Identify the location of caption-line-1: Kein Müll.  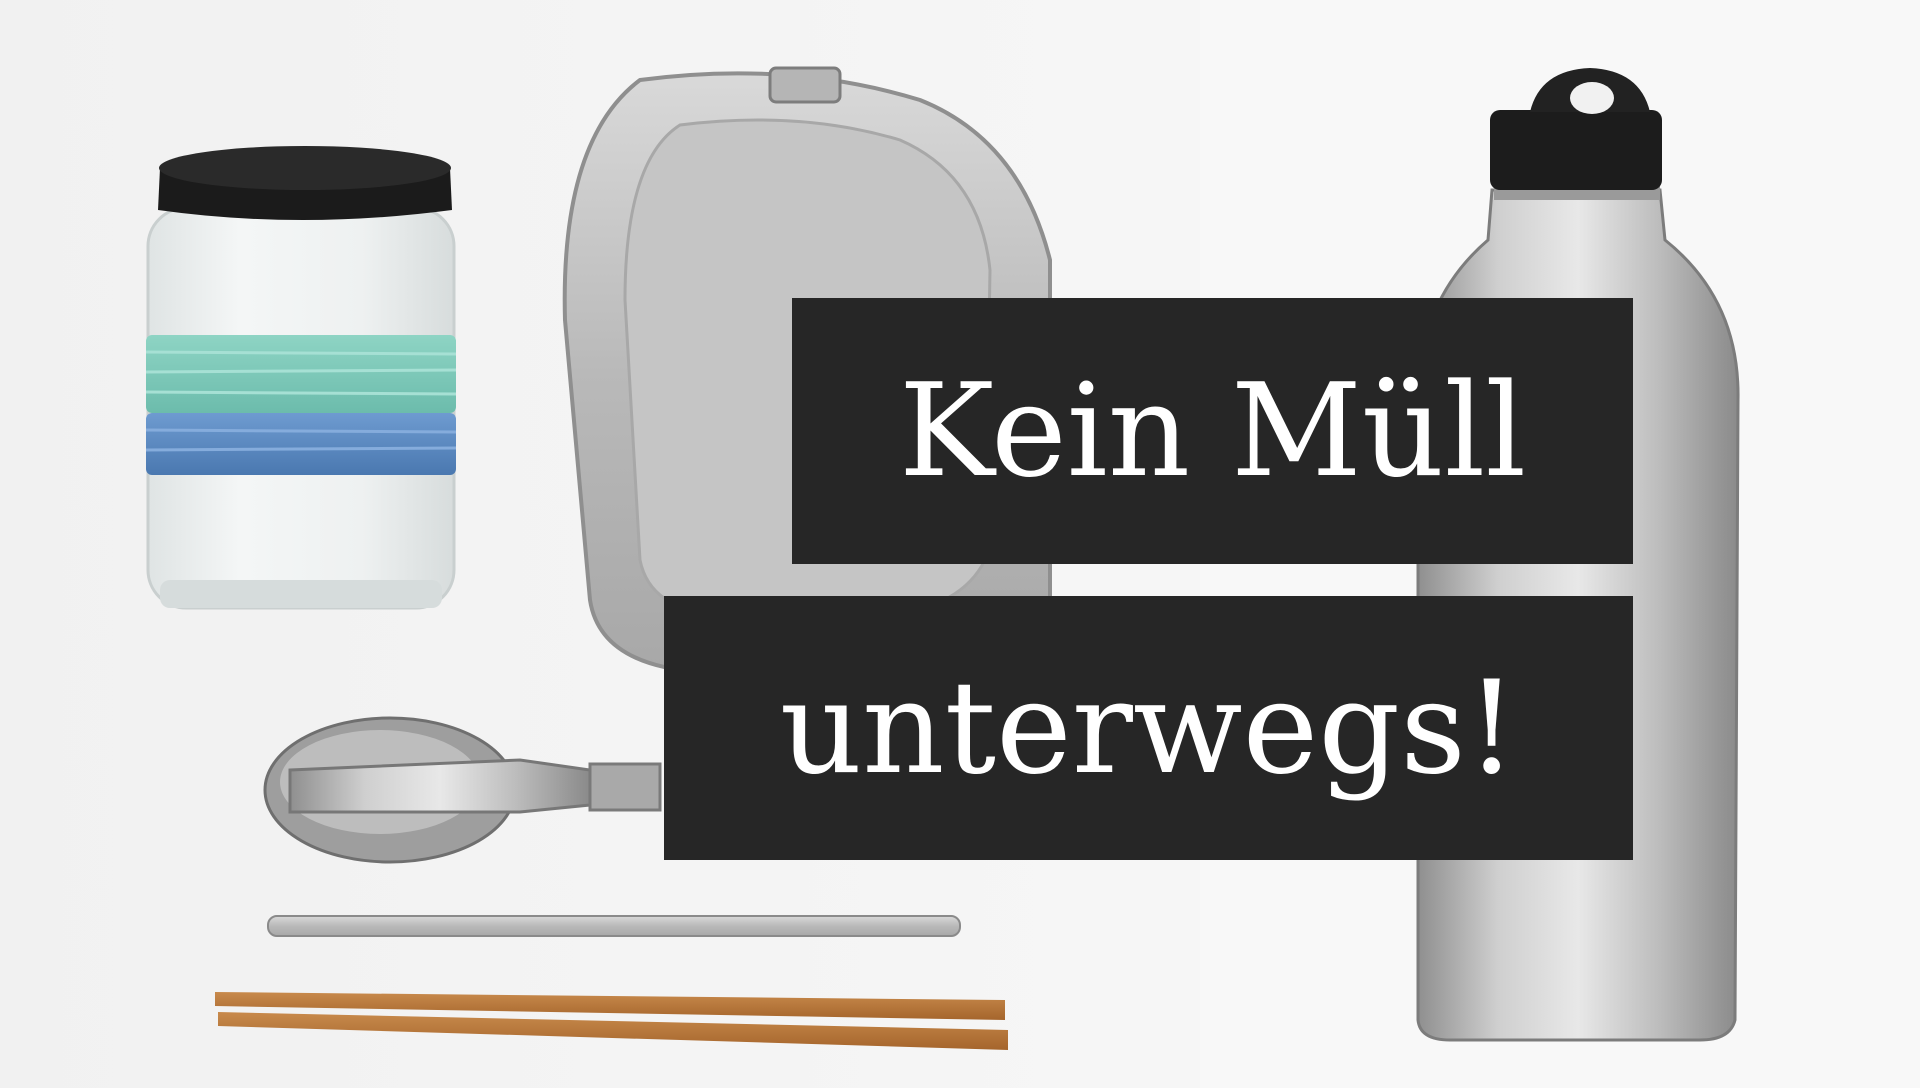
(1212, 431).